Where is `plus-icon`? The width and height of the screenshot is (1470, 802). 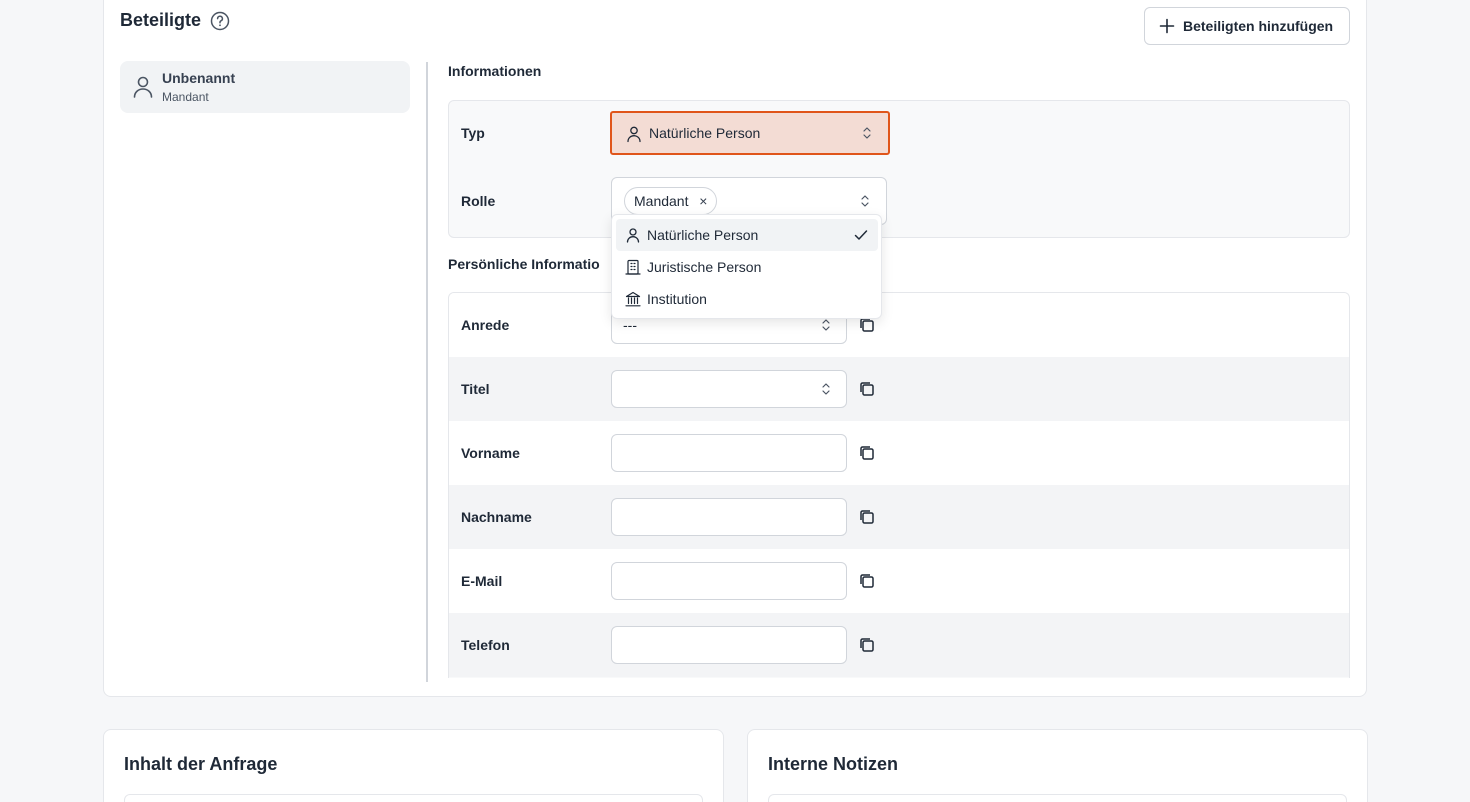 plus-icon is located at coordinates (1167, 26).